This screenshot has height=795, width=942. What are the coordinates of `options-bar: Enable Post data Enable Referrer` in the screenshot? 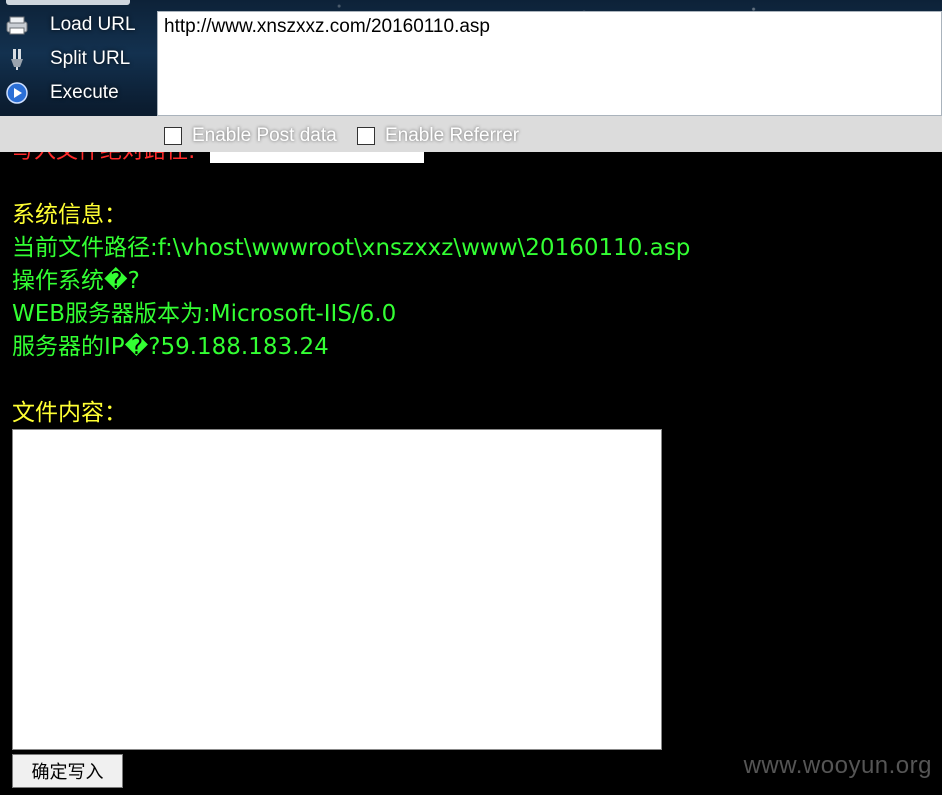 It's located at (471, 134).